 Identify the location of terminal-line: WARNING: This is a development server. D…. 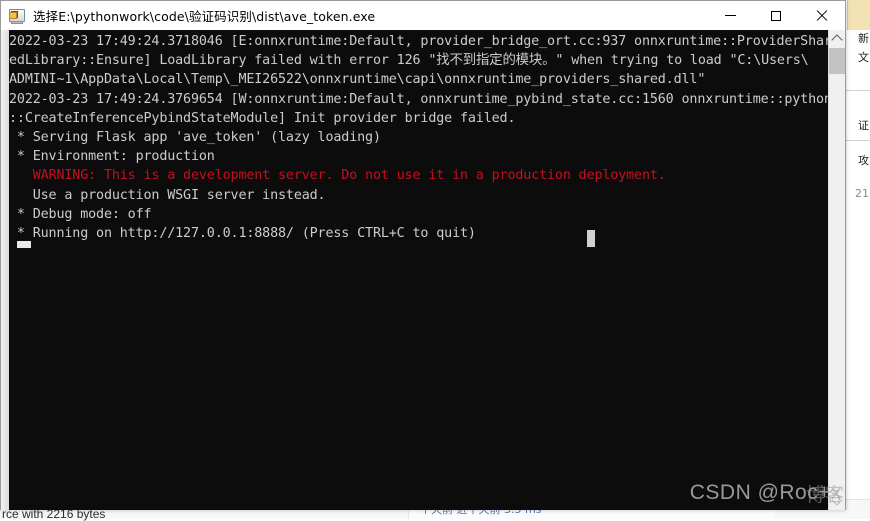
(420, 175).